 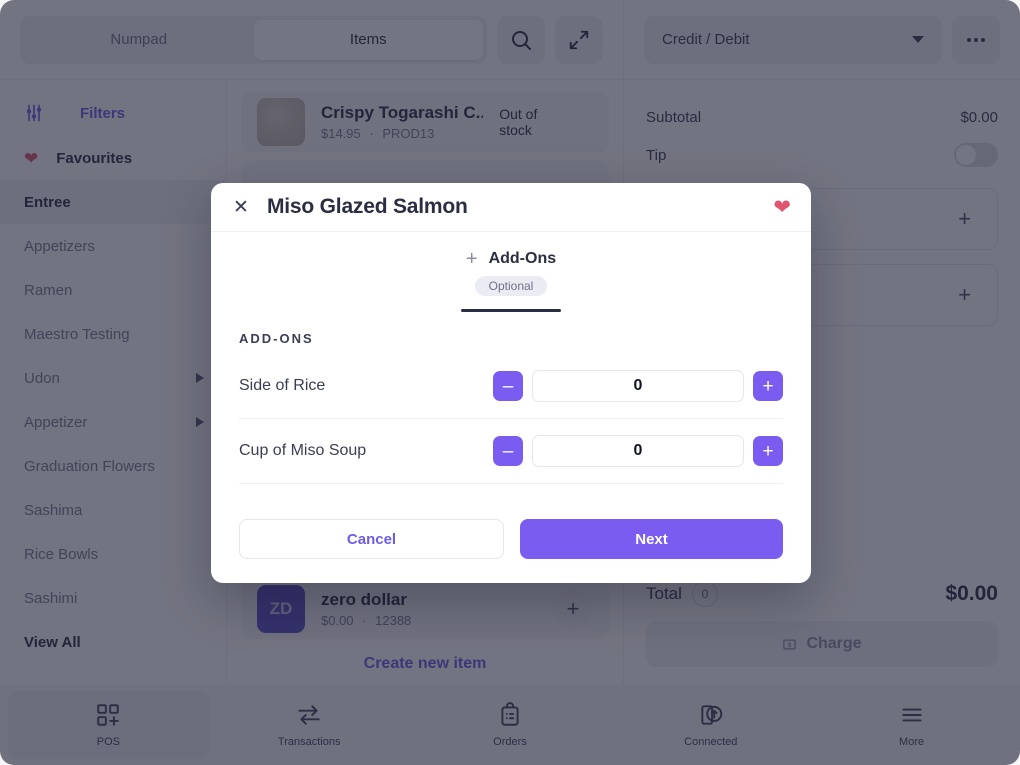 I want to click on item-initials-avatar: ZD, so click(x=281, y=609).